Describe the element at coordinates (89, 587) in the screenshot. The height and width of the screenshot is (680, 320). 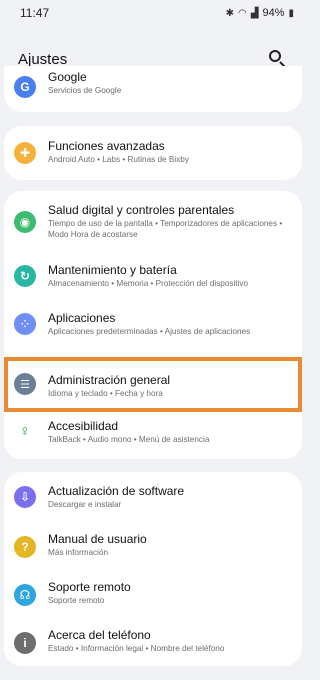
I see `settings-item-label: Soporte remoto` at that location.